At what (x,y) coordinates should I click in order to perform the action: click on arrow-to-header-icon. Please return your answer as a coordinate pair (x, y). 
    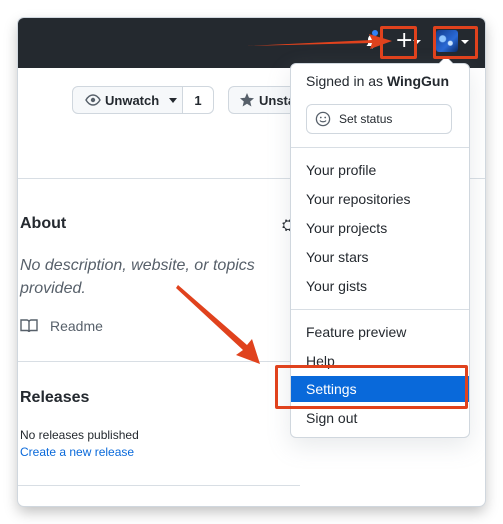
    Looking at the image, I should click on (319, 41).